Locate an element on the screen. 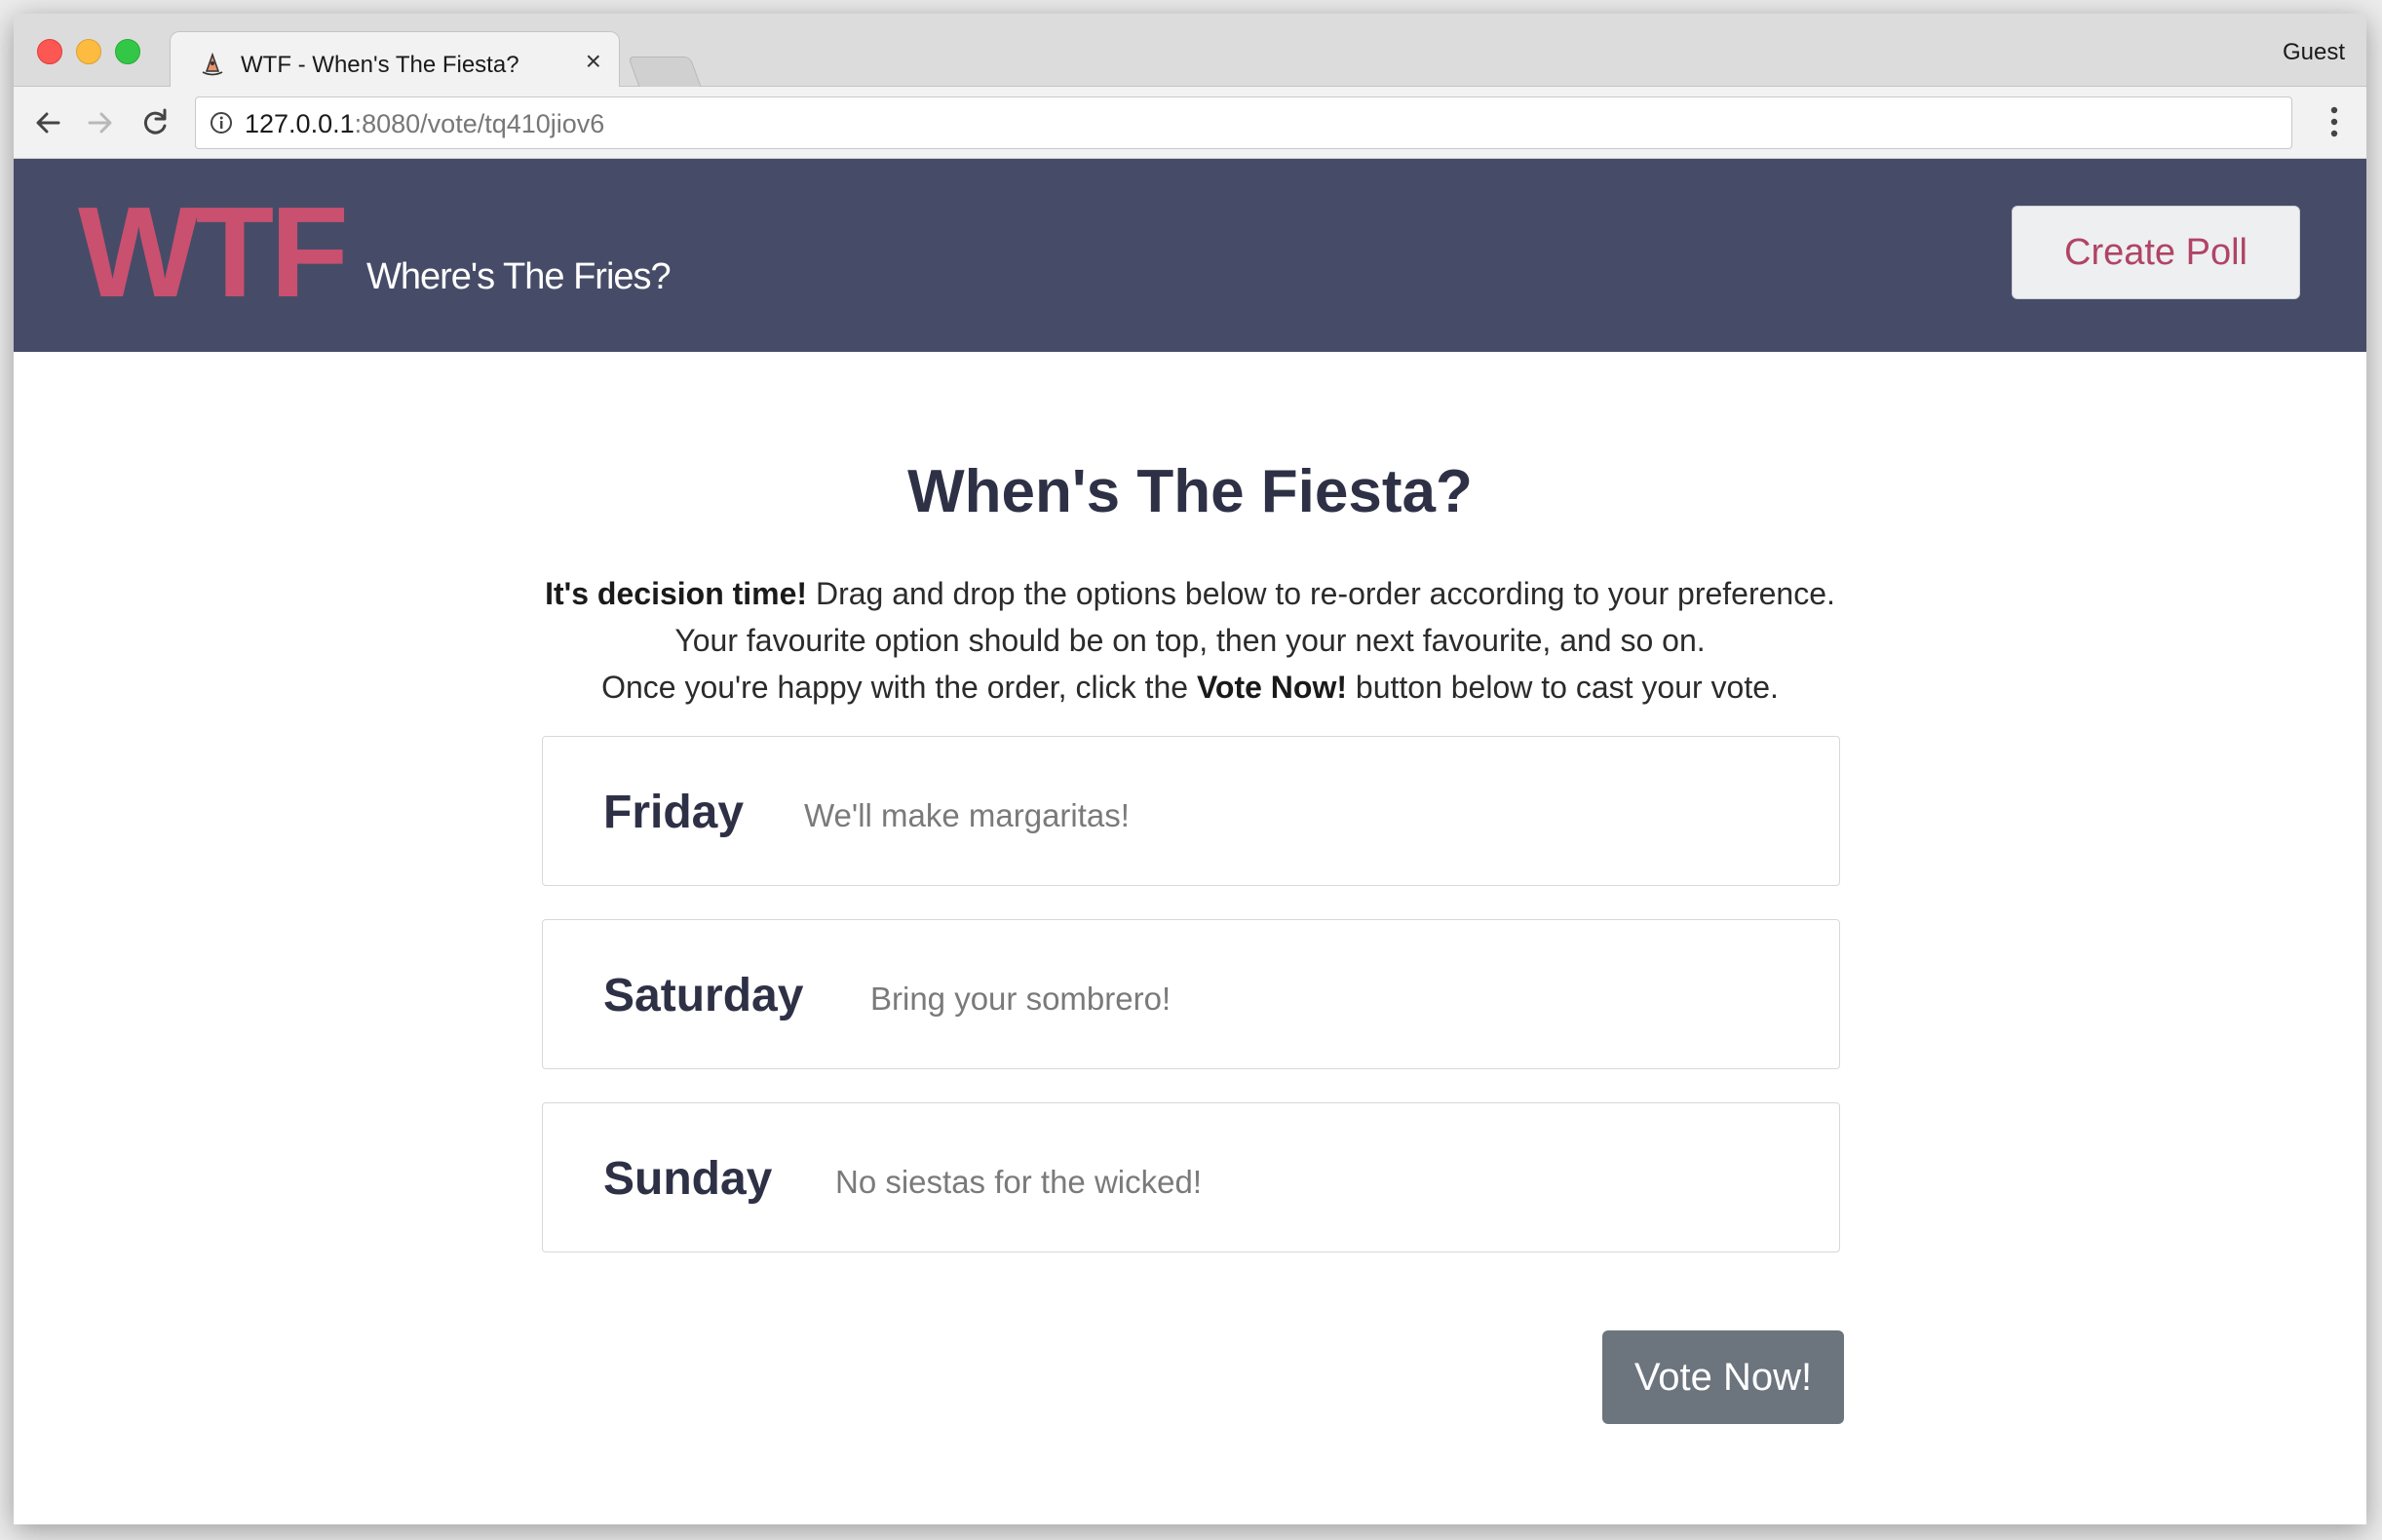 The width and height of the screenshot is (2382, 1540). site-logo: WTF is located at coordinates (214, 253).